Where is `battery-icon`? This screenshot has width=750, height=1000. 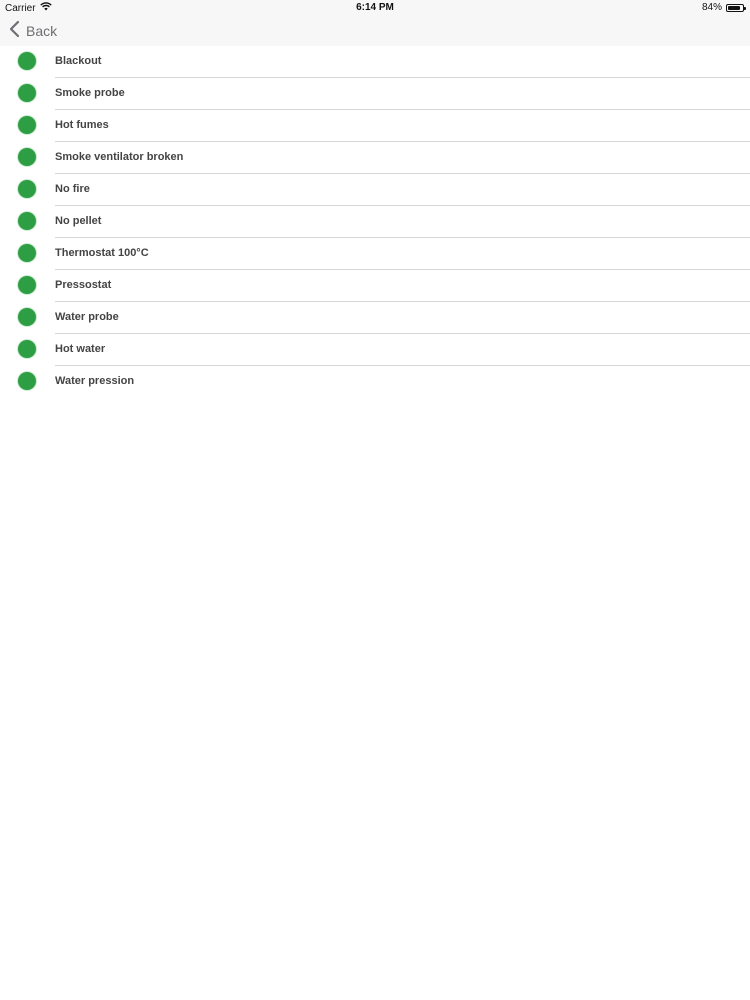 battery-icon is located at coordinates (736, 7).